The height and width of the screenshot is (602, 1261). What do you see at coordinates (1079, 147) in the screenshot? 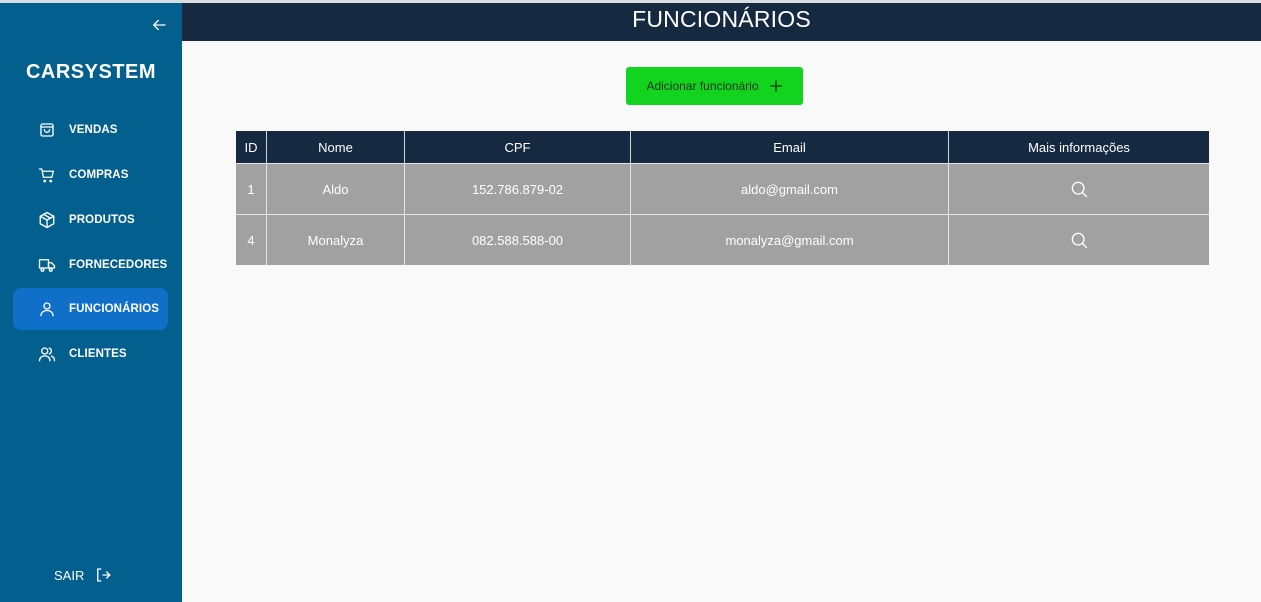
I see `column-header-mais-informacoes: Mais informações` at bounding box center [1079, 147].